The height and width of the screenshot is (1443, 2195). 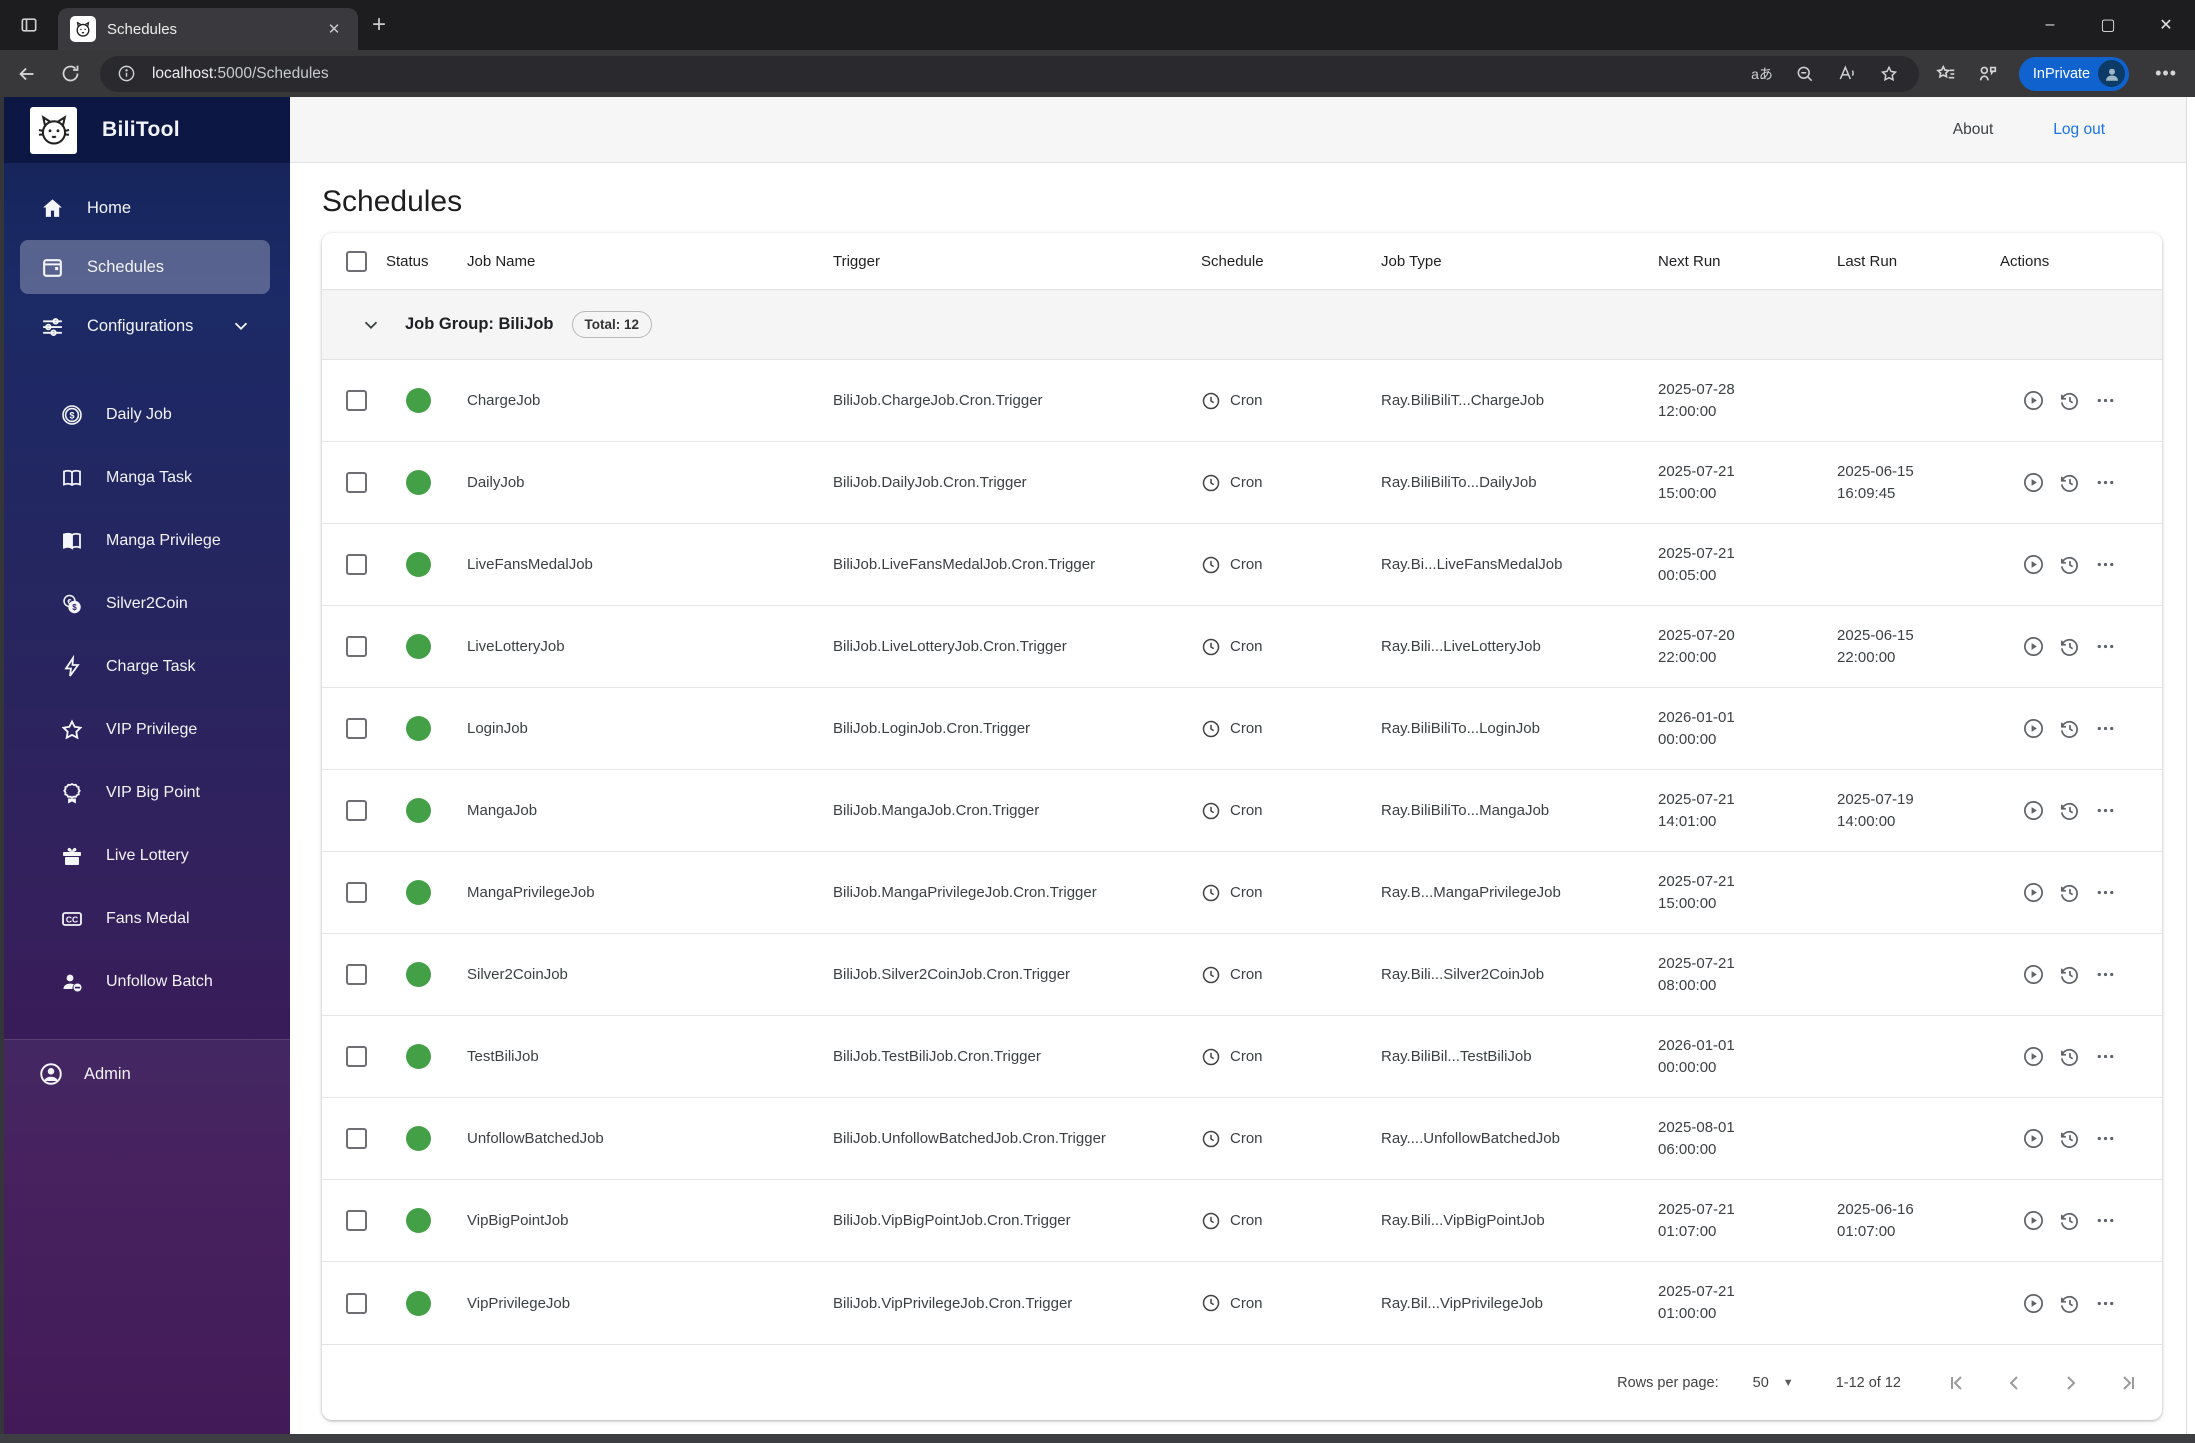 What do you see at coordinates (145, 792) in the screenshot?
I see `sidebar-item-vip-big-point: VIP Big Point` at bounding box center [145, 792].